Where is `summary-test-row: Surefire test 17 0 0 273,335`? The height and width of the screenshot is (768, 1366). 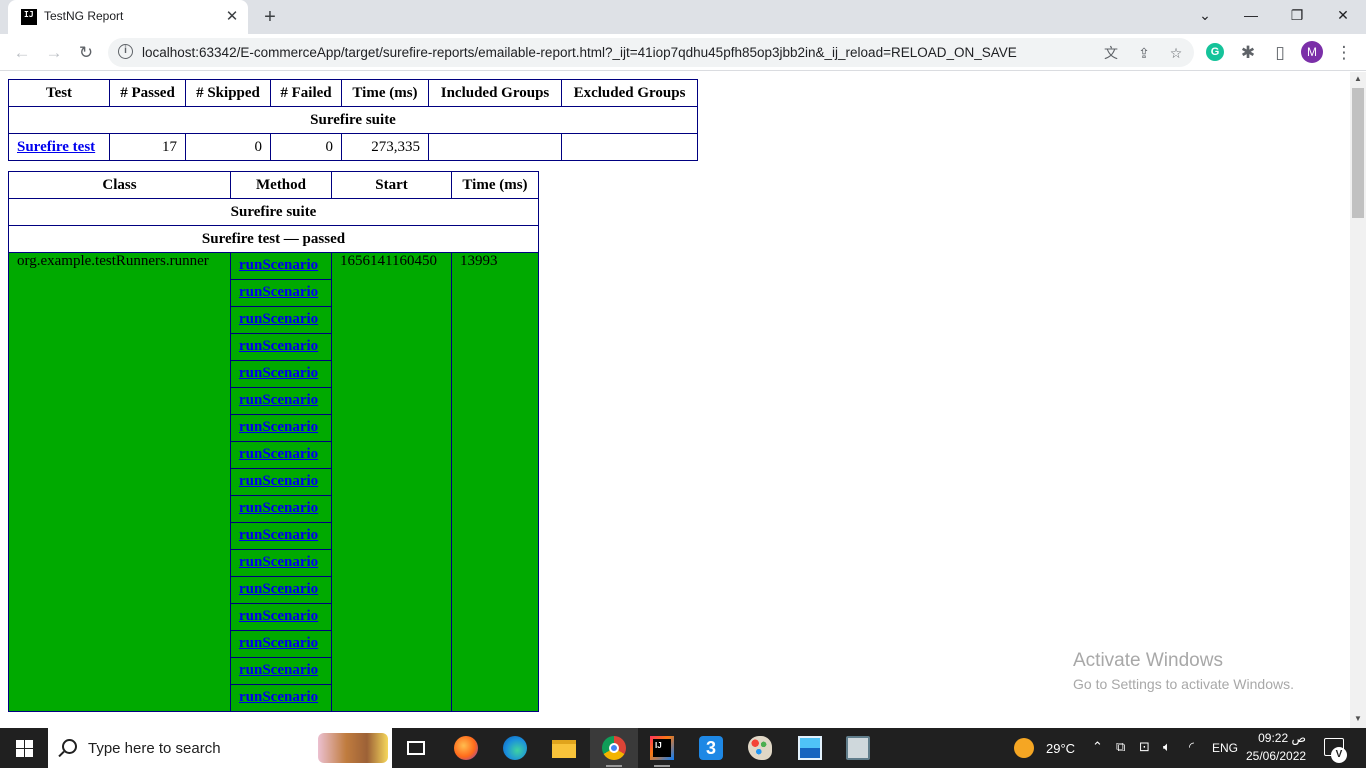
summary-test-row: Surefire test 17 0 0 273,335 is located at coordinates (353, 147).